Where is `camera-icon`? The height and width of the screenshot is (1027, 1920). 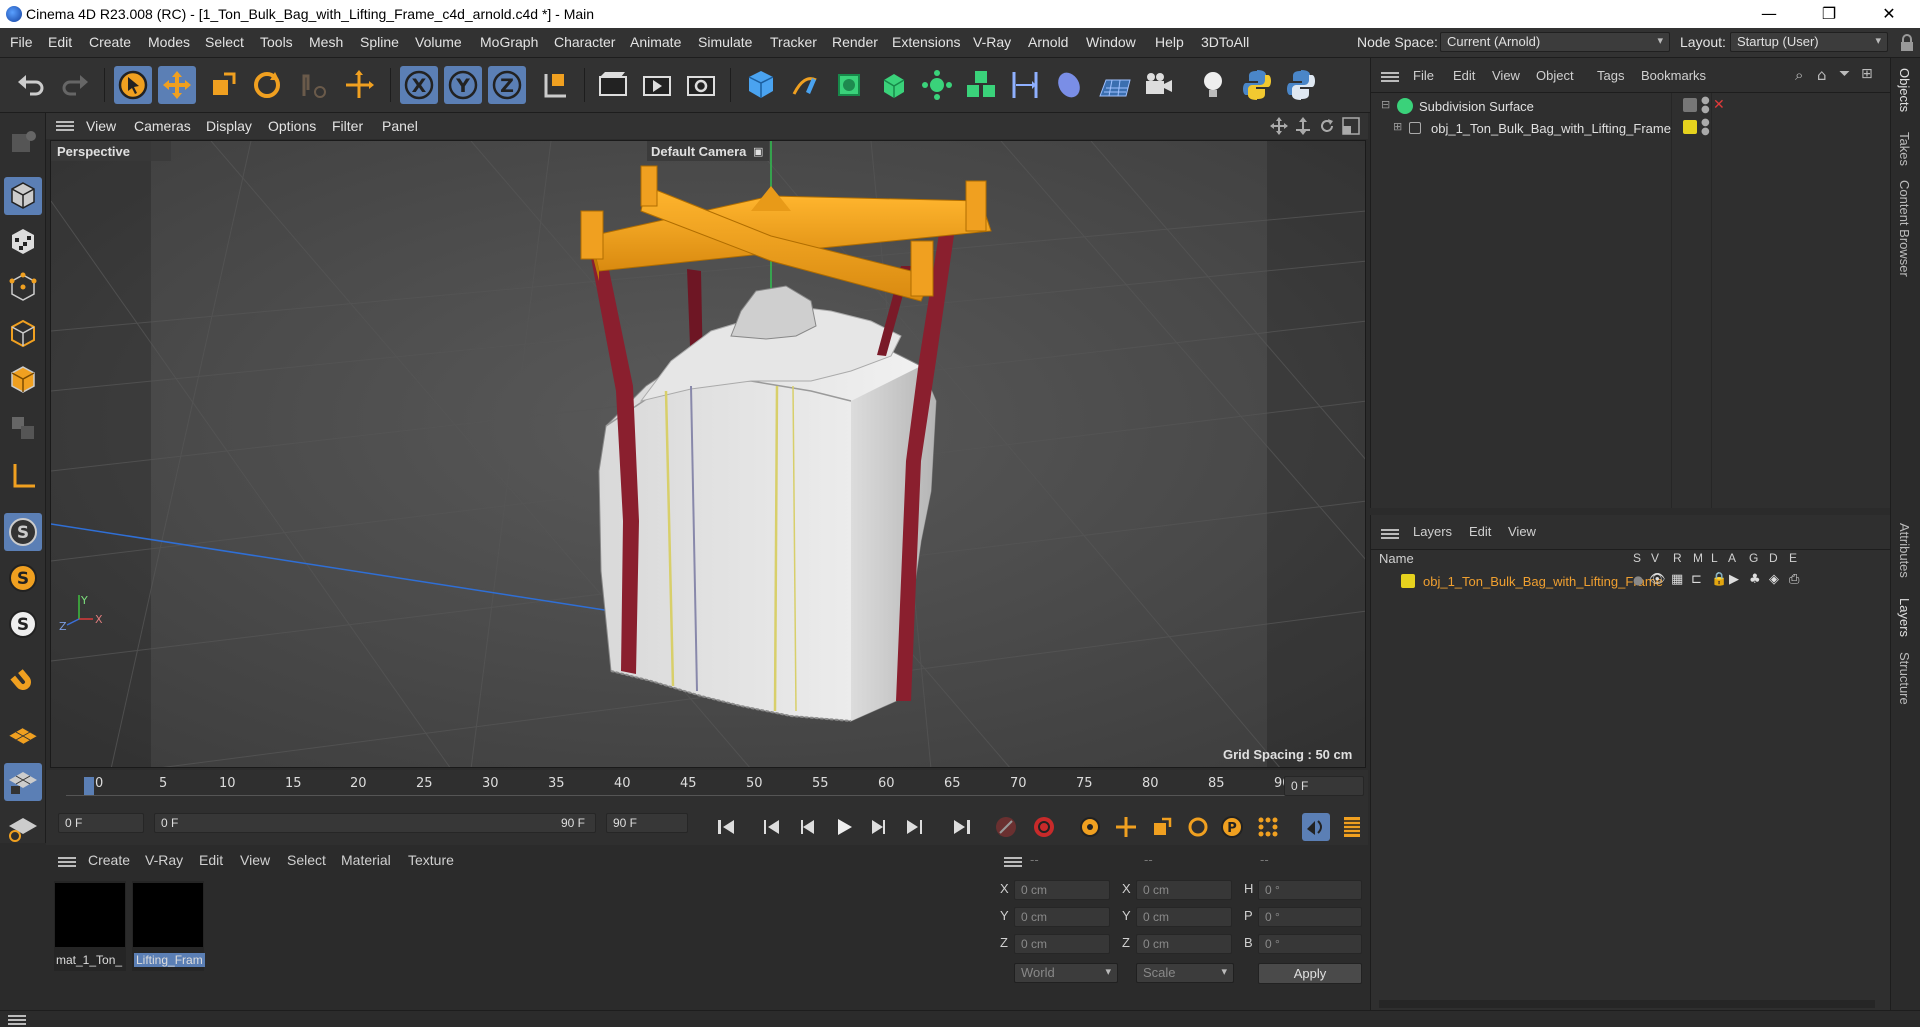
camera-icon is located at coordinates (1159, 85).